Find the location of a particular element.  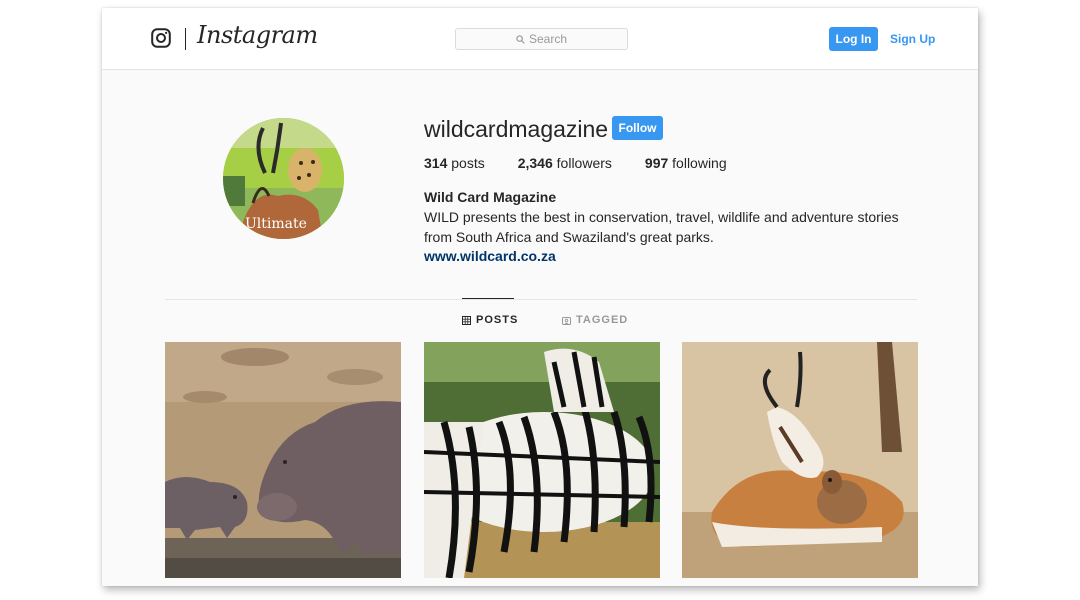

springbok-photo is located at coordinates (800, 460).